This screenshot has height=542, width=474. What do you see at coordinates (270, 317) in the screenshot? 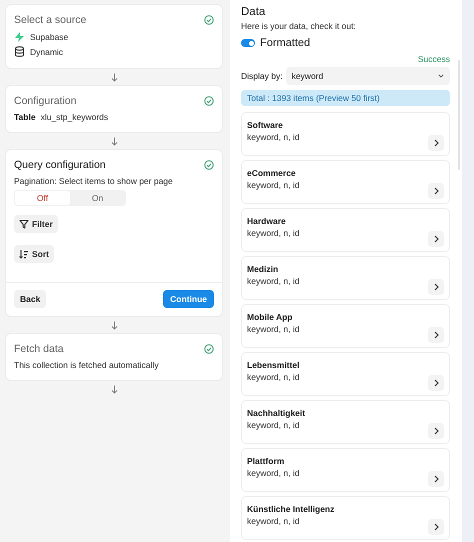
I see `record-title: Mobile App` at bounding box center [270, 317].